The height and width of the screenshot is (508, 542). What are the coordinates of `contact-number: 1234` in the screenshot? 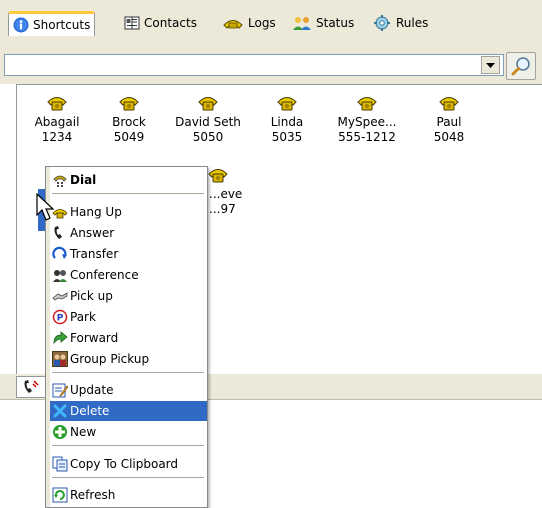 It's located at (57, 137).